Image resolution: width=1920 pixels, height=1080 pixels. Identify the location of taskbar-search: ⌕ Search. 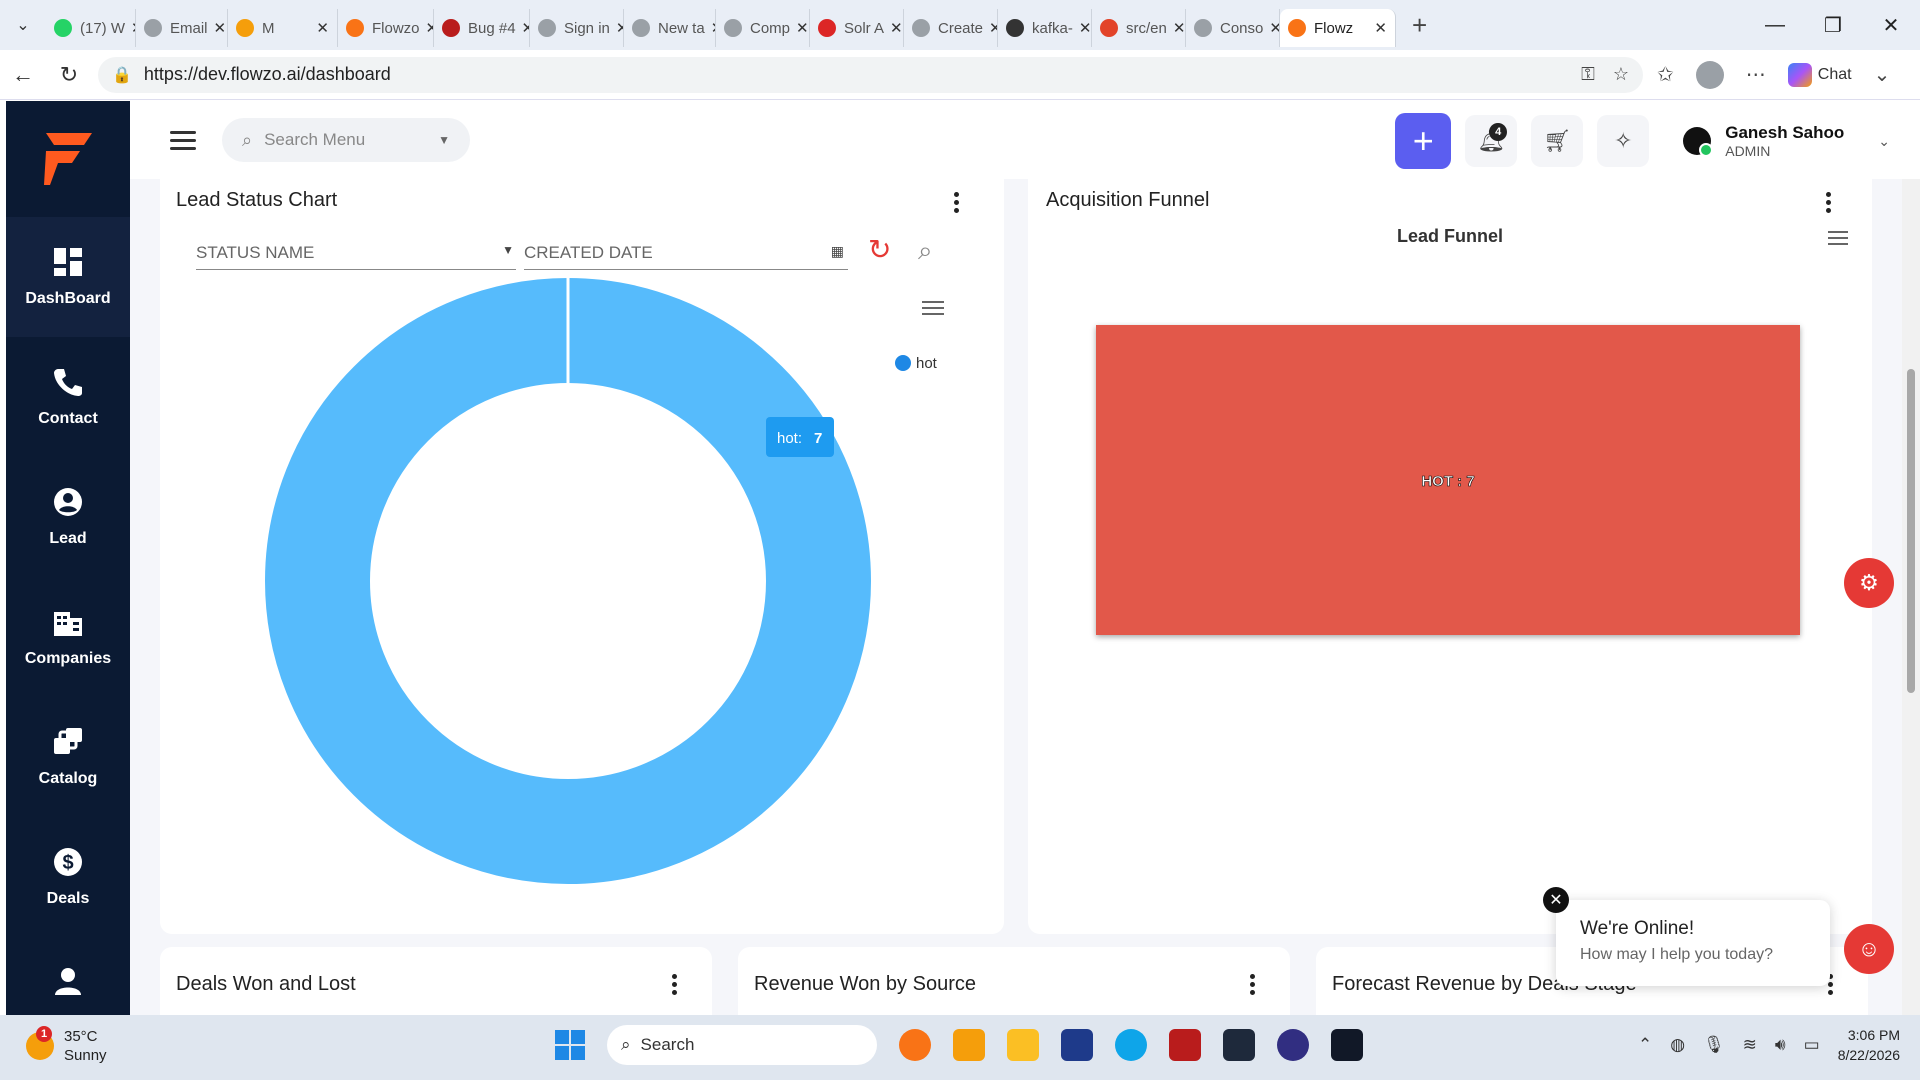
(742, 1045).